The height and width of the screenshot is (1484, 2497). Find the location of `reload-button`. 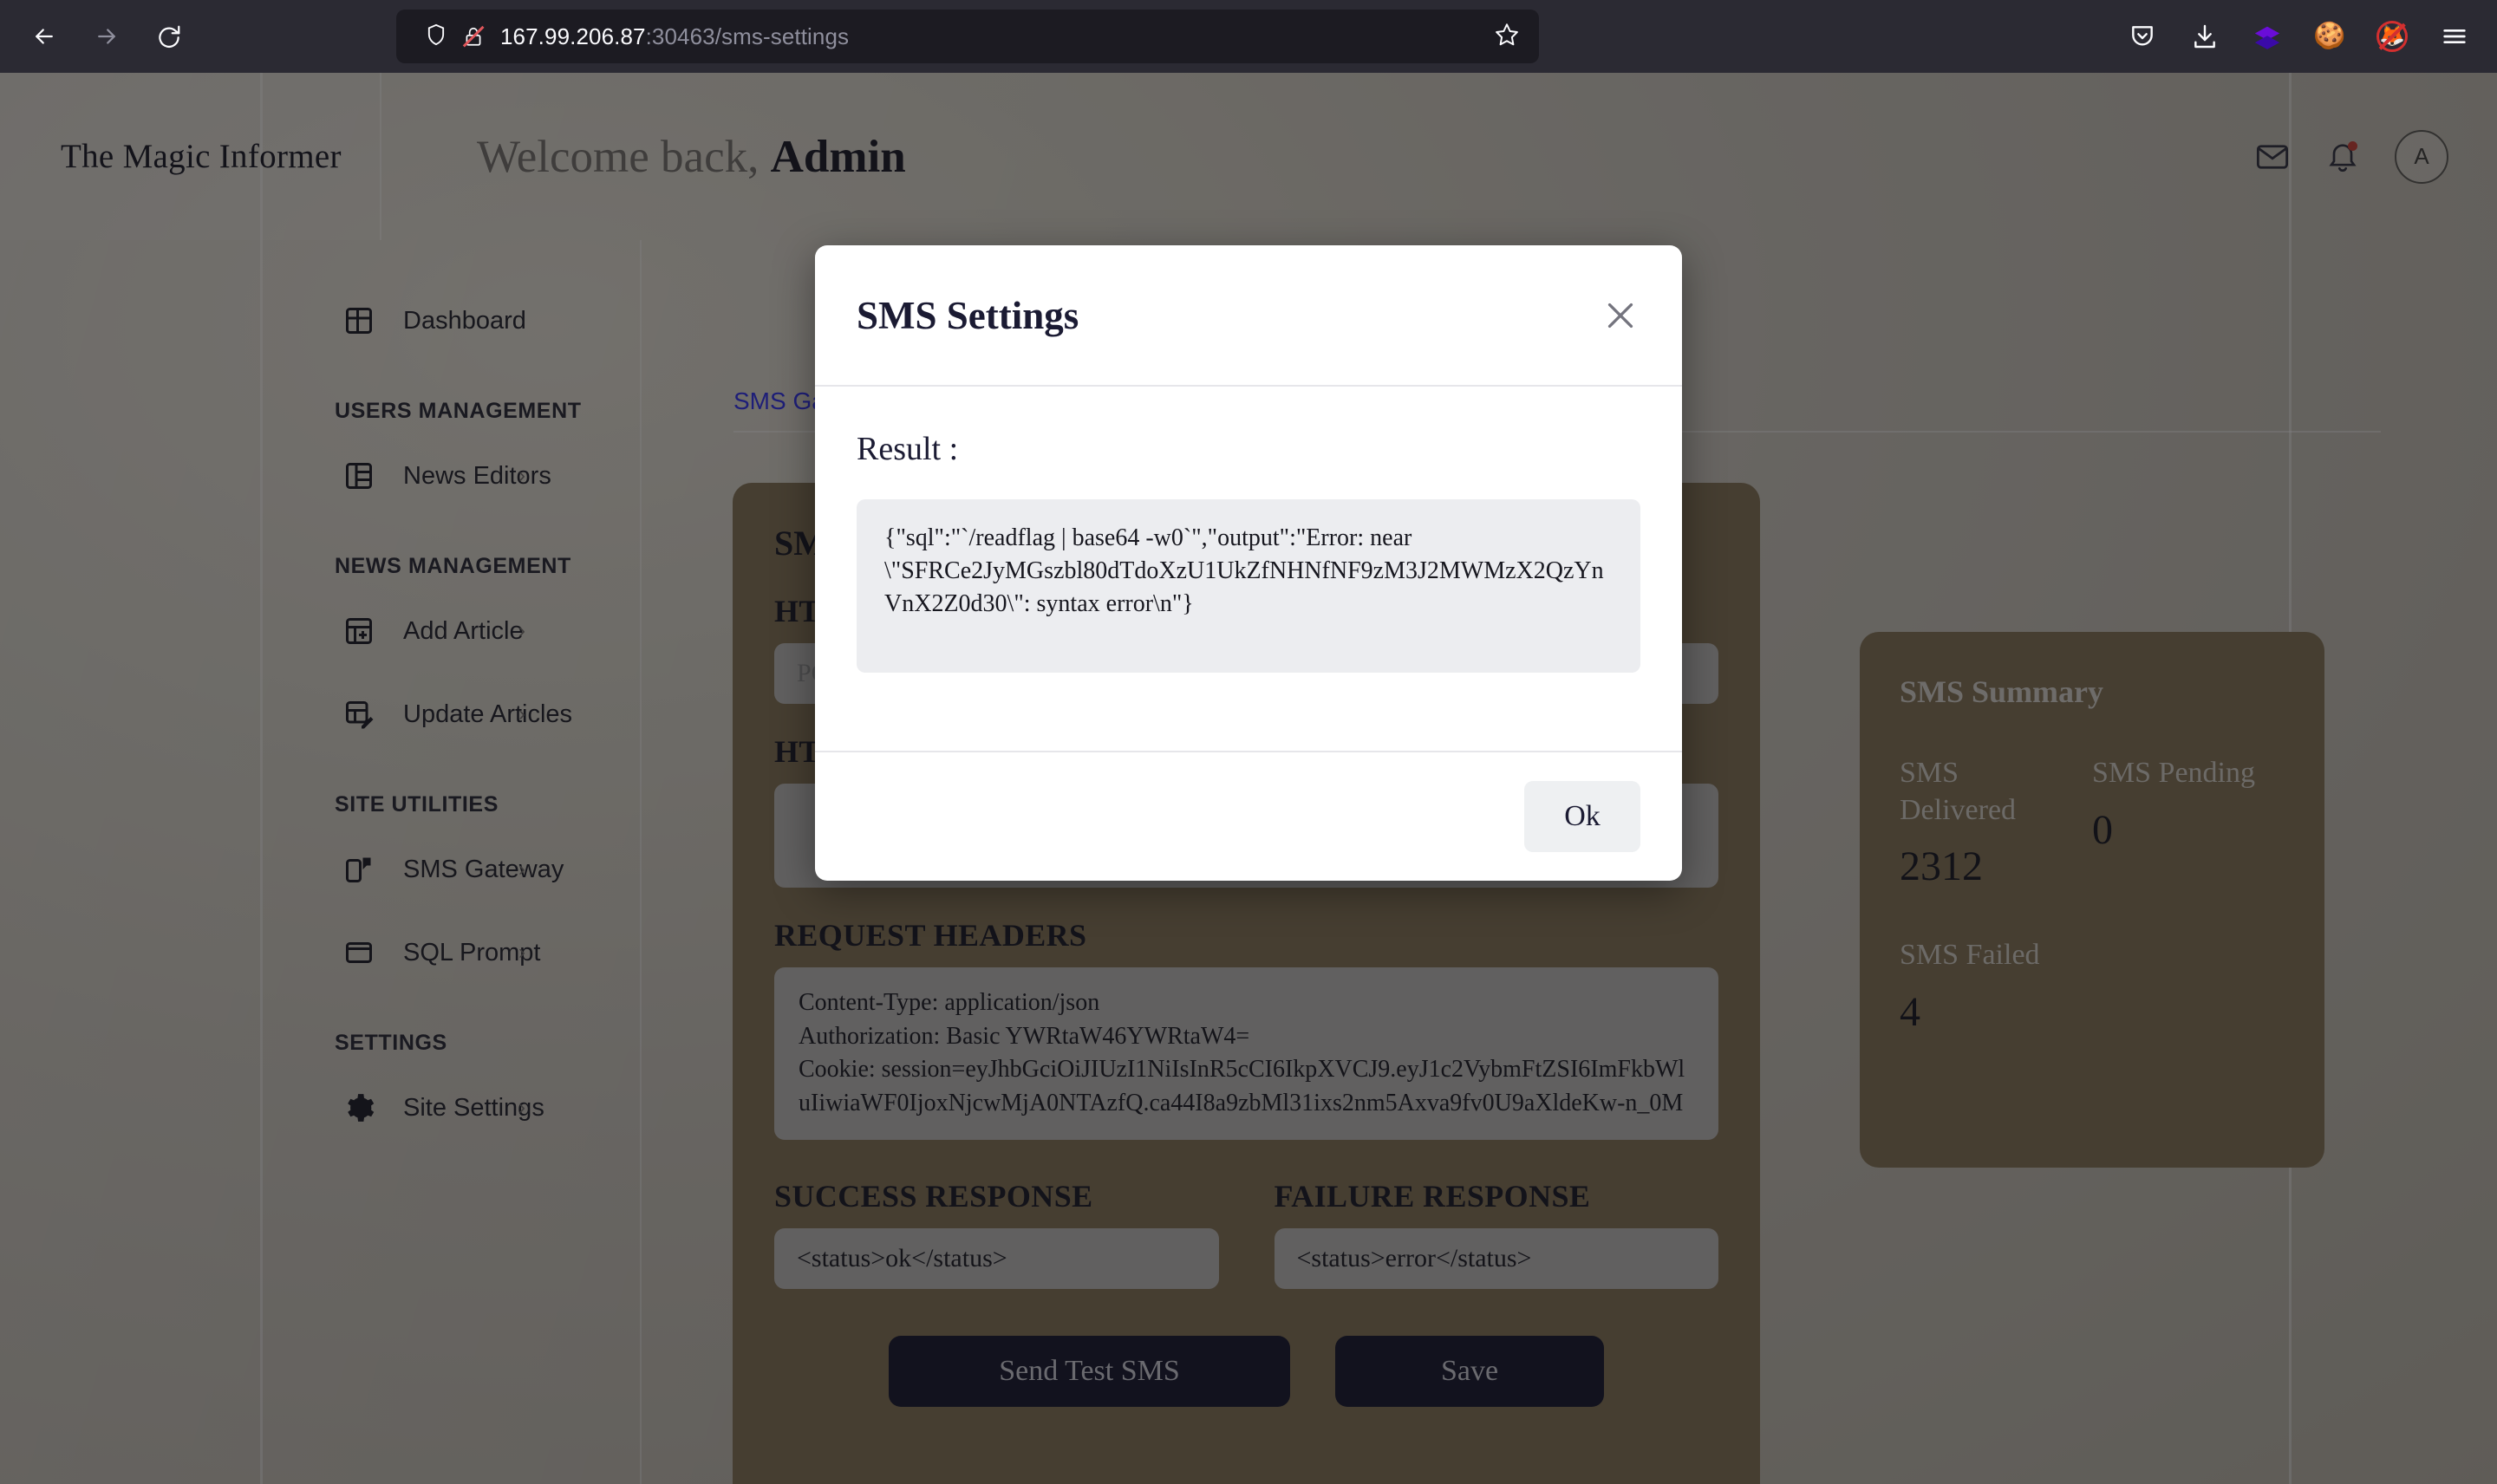

reload-button is located at coordinates (169, 36).